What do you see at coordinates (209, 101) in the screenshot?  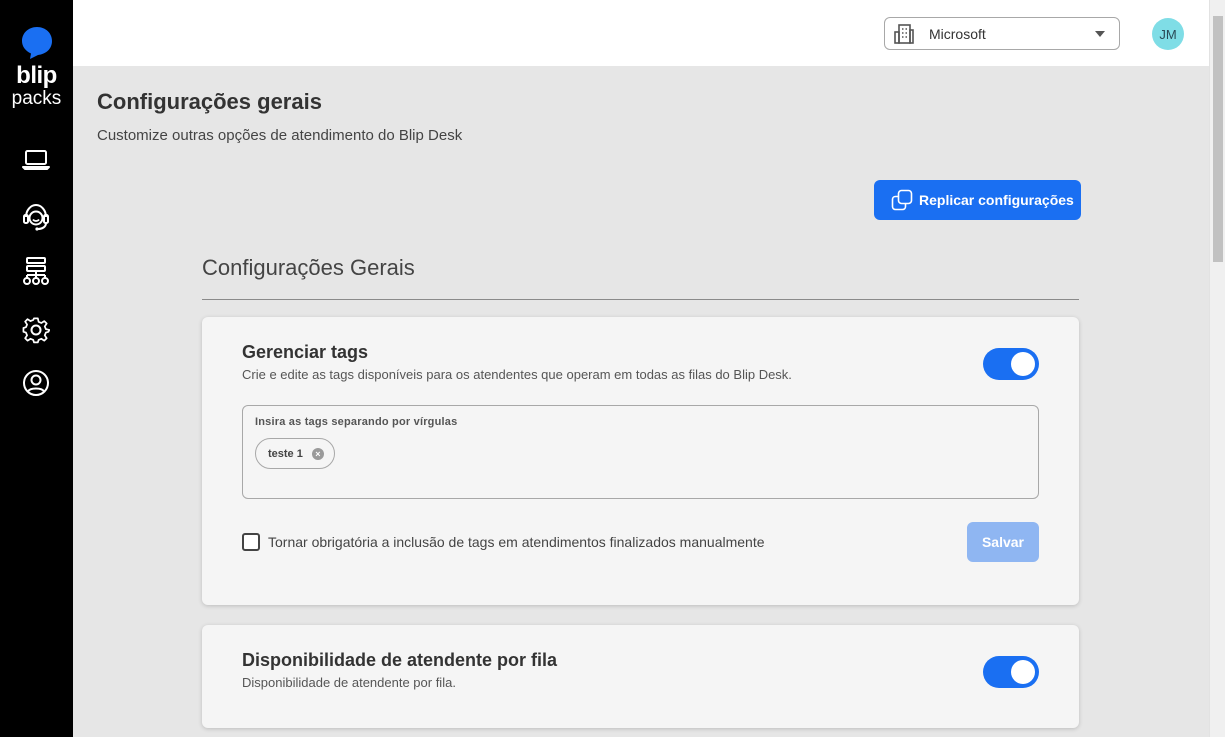 I see `page-title: Configurações gerais` at bounding box center [209, 101].